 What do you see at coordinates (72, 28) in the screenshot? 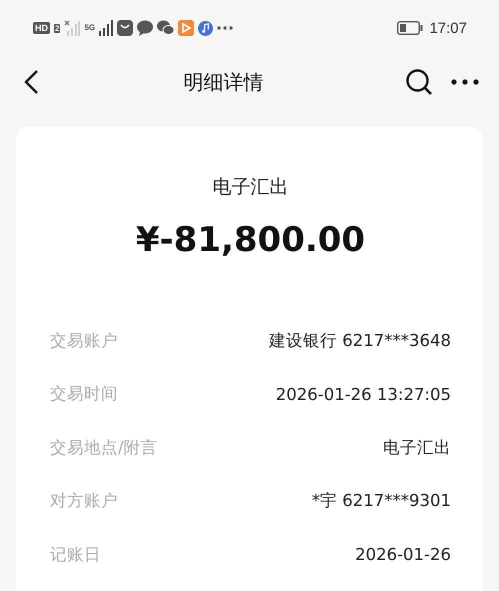
I see `no-signal-icon` at bounding box center [72, 28].